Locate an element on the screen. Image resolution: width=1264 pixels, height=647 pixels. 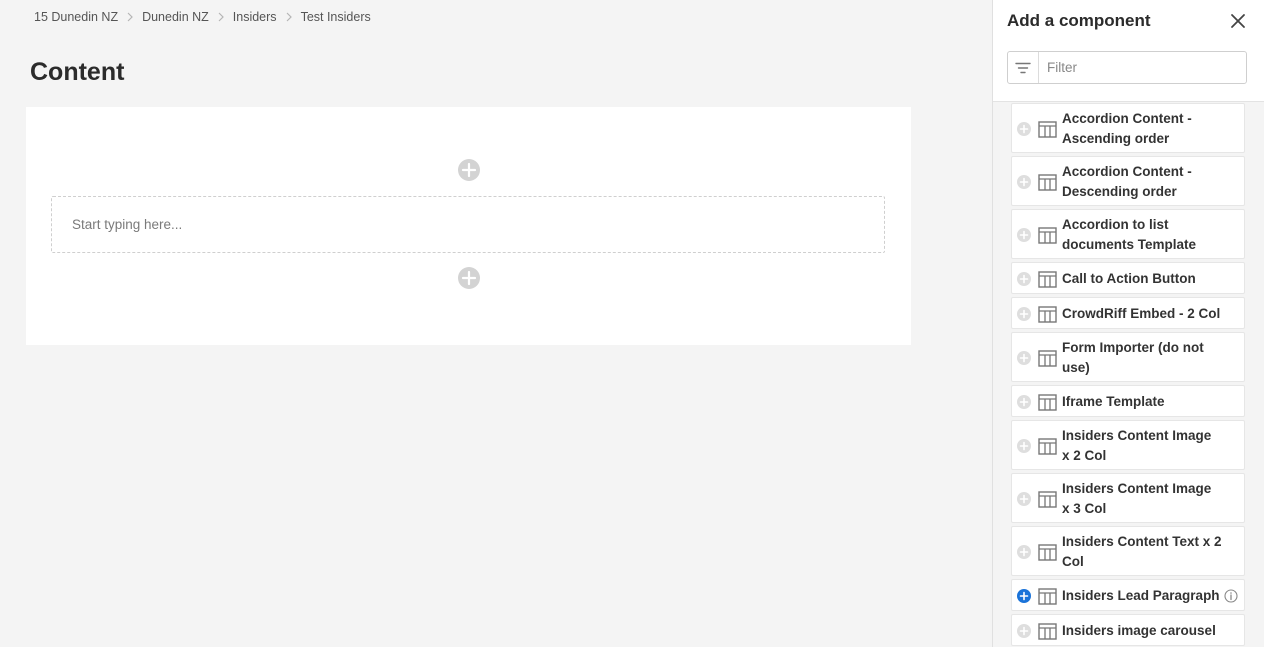
component-label: Insiders Content Image x 2 Col is located at coordinates (1137, 445).